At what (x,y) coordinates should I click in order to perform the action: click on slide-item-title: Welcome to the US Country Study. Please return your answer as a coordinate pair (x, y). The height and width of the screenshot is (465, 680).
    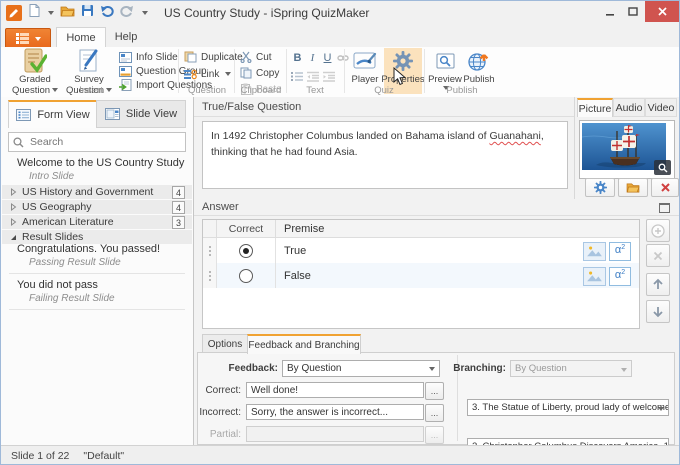
    Looking at the image, I should click on (100, 163).